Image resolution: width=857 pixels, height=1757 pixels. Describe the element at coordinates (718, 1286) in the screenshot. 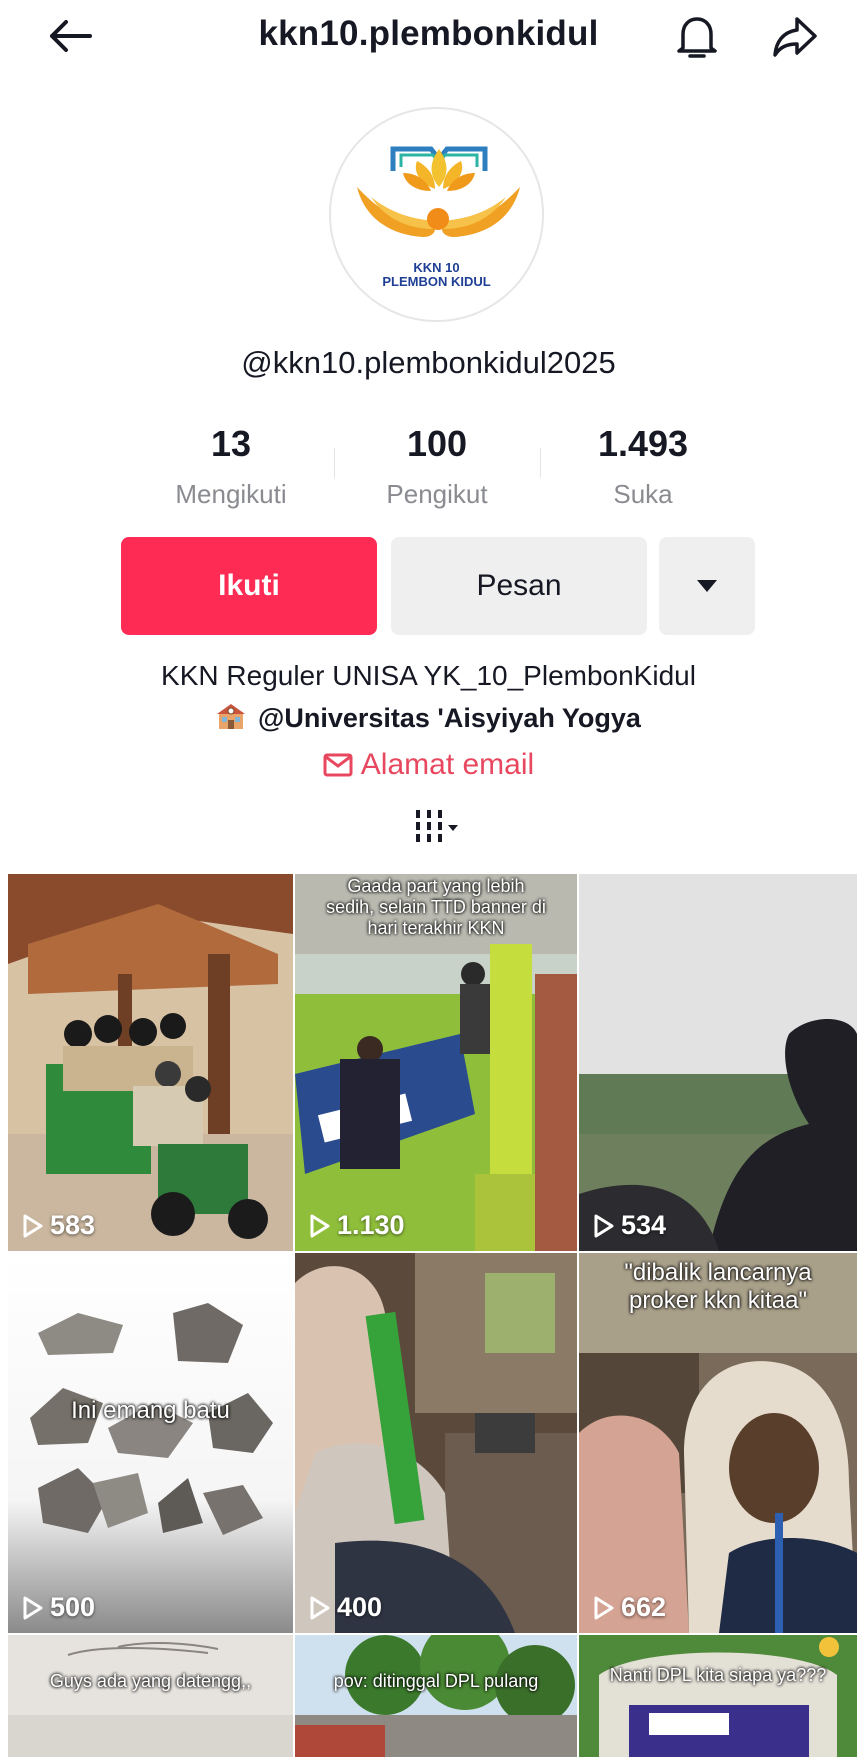

I see `video-caption: "dibalik lancarnya proker kkn kitaa"` at that location.